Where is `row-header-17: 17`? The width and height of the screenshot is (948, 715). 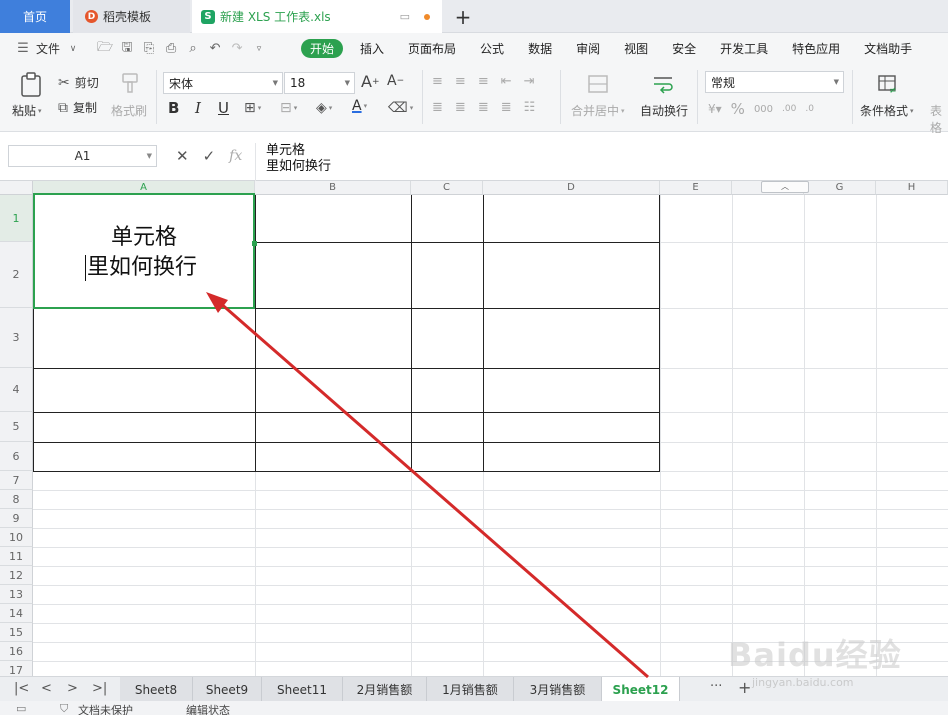 row-header-17: 17 is located at coordinates (16, 668).